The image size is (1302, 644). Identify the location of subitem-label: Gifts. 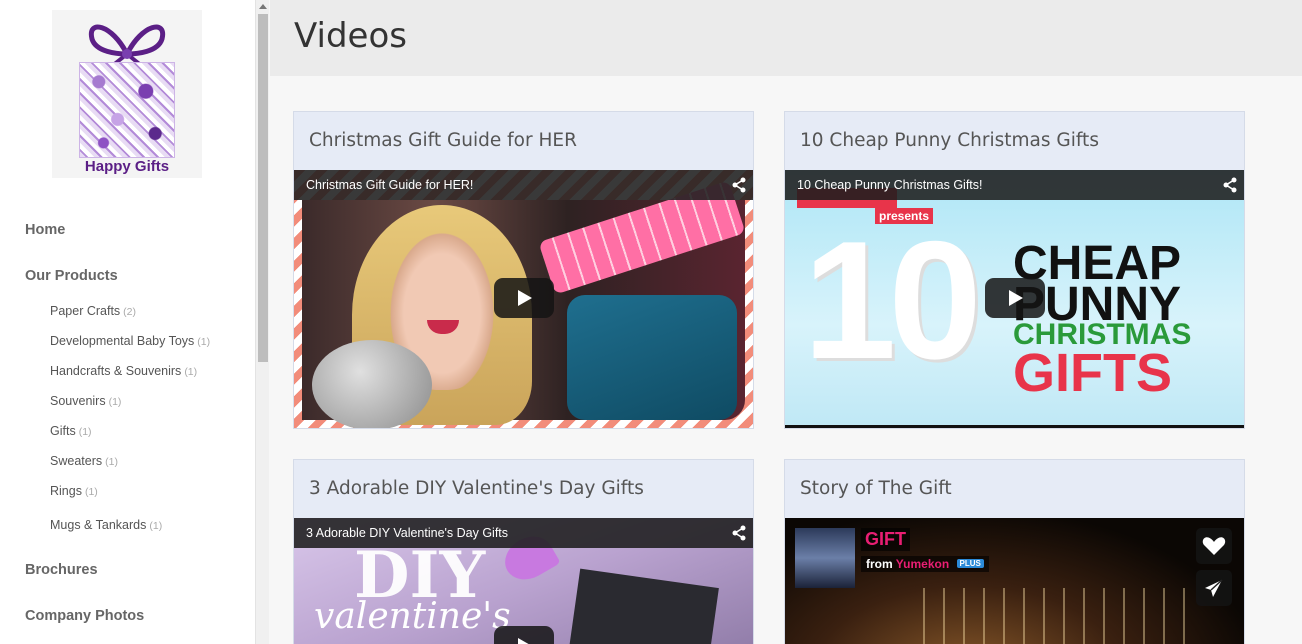
(63, 431).